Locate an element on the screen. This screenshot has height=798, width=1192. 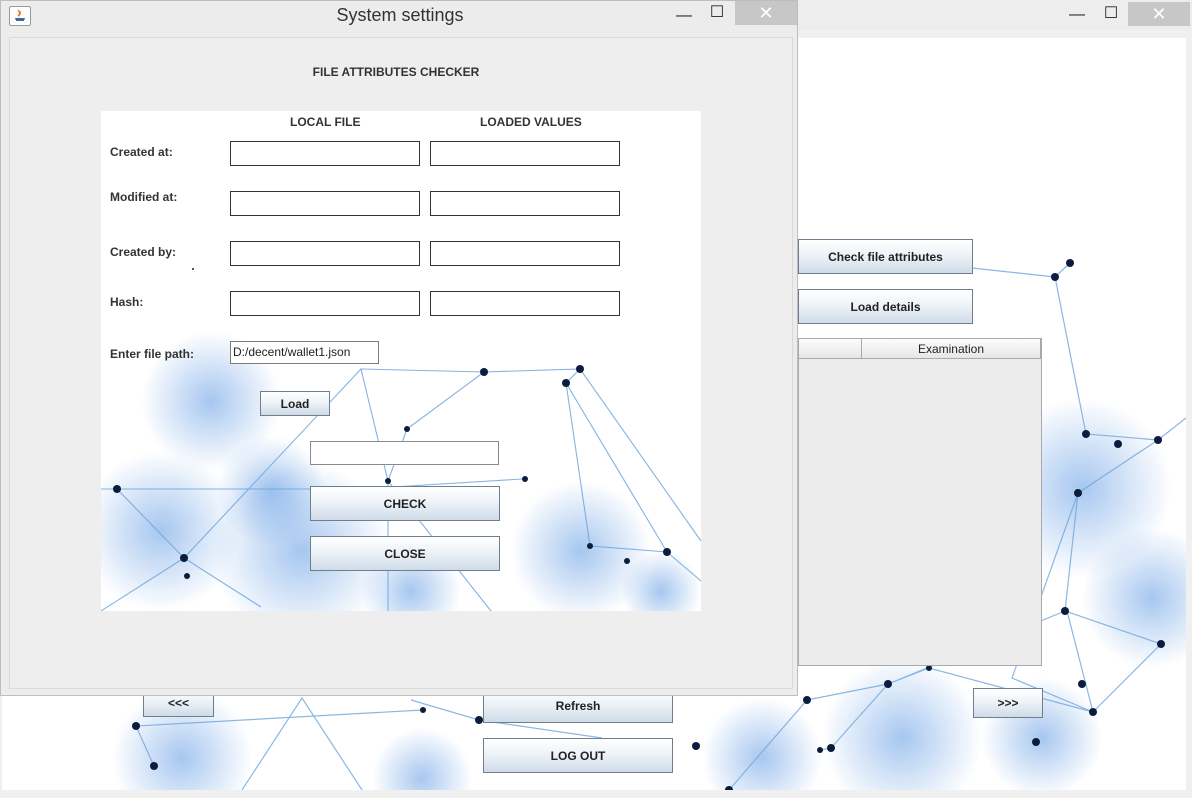
created-at-loaded-field is located at coordinates (525, 153).